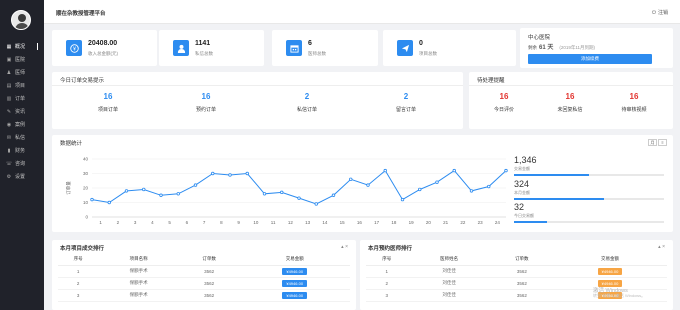 Image resolution: width=680 pixels, height=310 pixels. Describe the element at coordinates (406, 102) in the screenshot. I see `order-item-comment: 2 留言订单` at that location.